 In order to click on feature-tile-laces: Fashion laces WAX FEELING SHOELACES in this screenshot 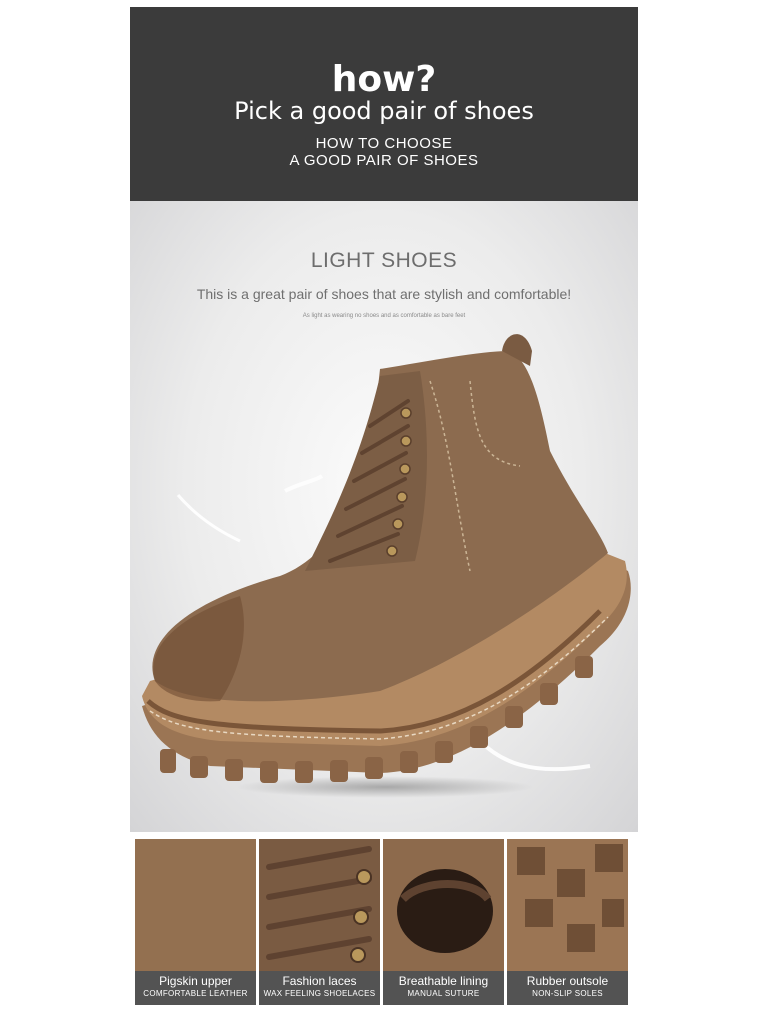, I will do `click(319, 922)`.